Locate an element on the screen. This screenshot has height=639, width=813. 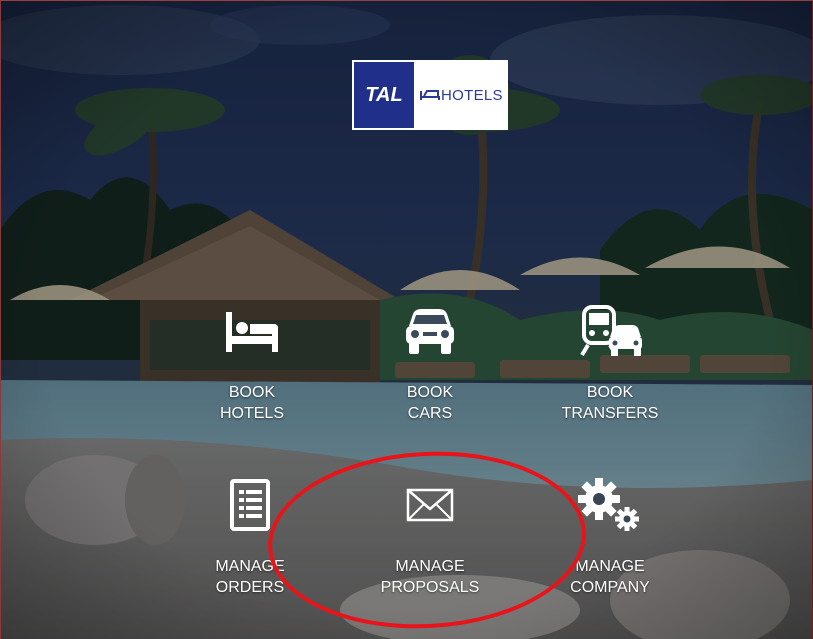
logo-tal-text: TAL is located at coordinates (384, 95).